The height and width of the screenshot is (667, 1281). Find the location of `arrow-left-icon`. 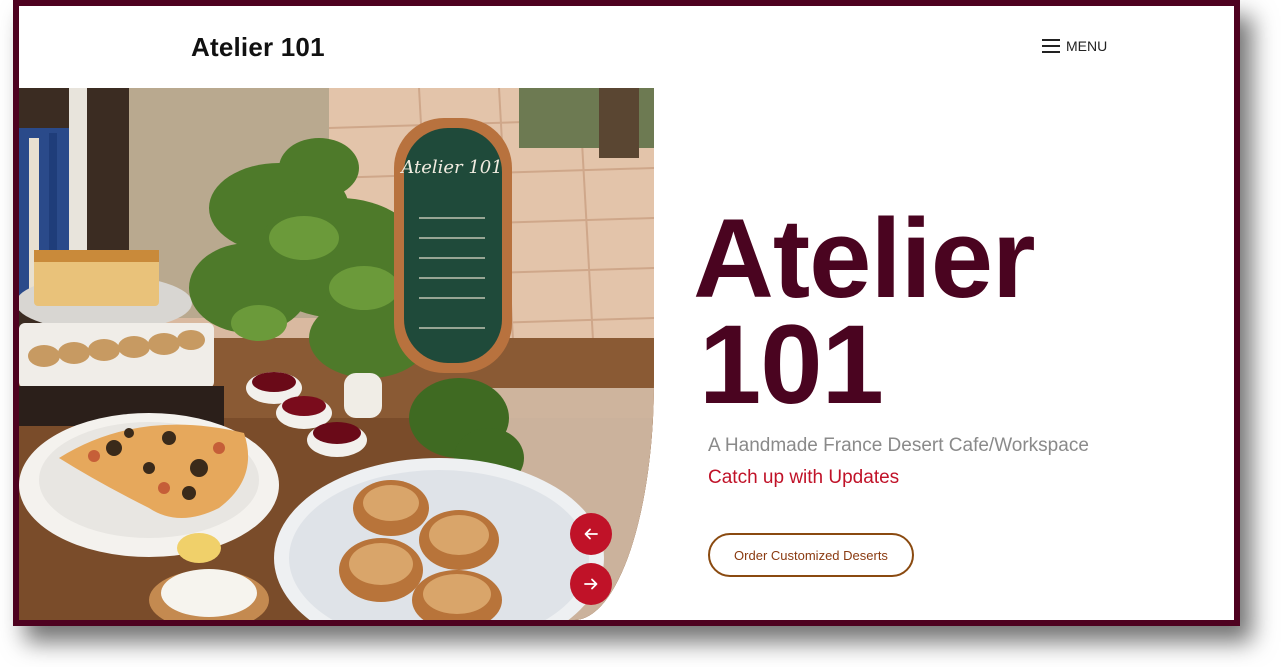

arrow-left-icon is located at coordinates (591, 534).